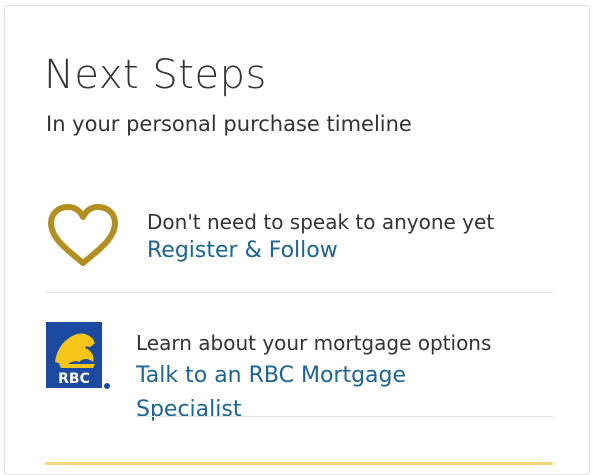 The height and width of the screenshot is (475, 593). I want to click on step-register-text: Don't need to speak to anyone yet, so click(321, 222).